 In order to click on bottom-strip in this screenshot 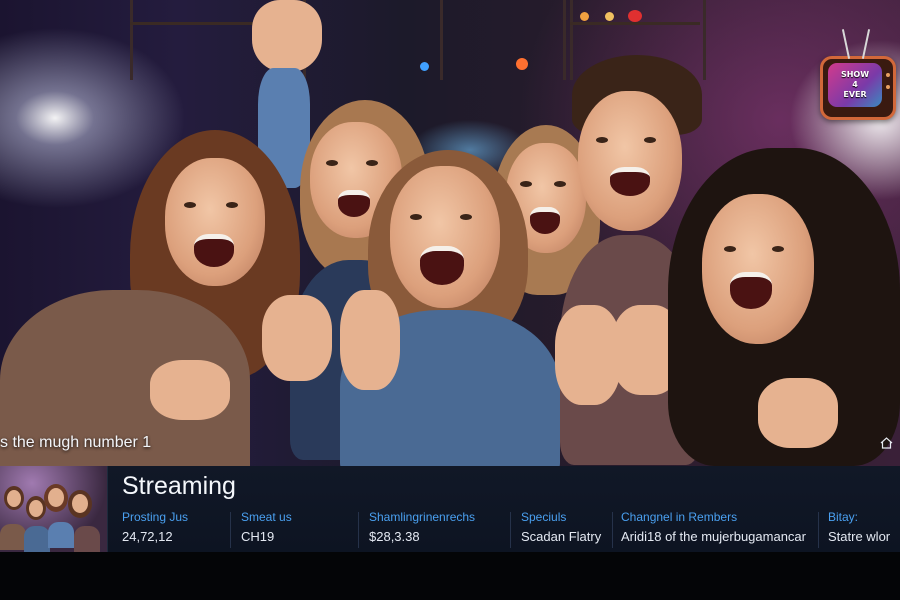, I will do `click(450, 576)`.